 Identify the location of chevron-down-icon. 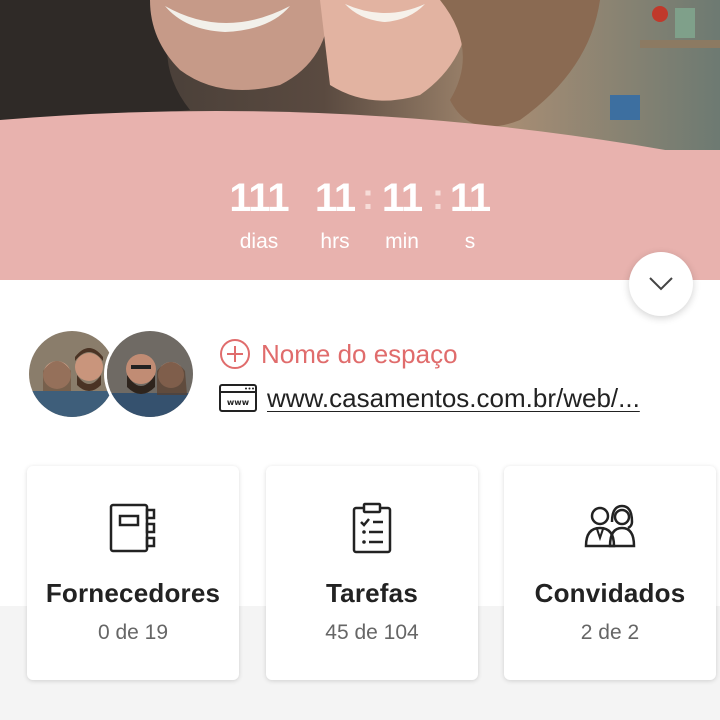
(661, 284).